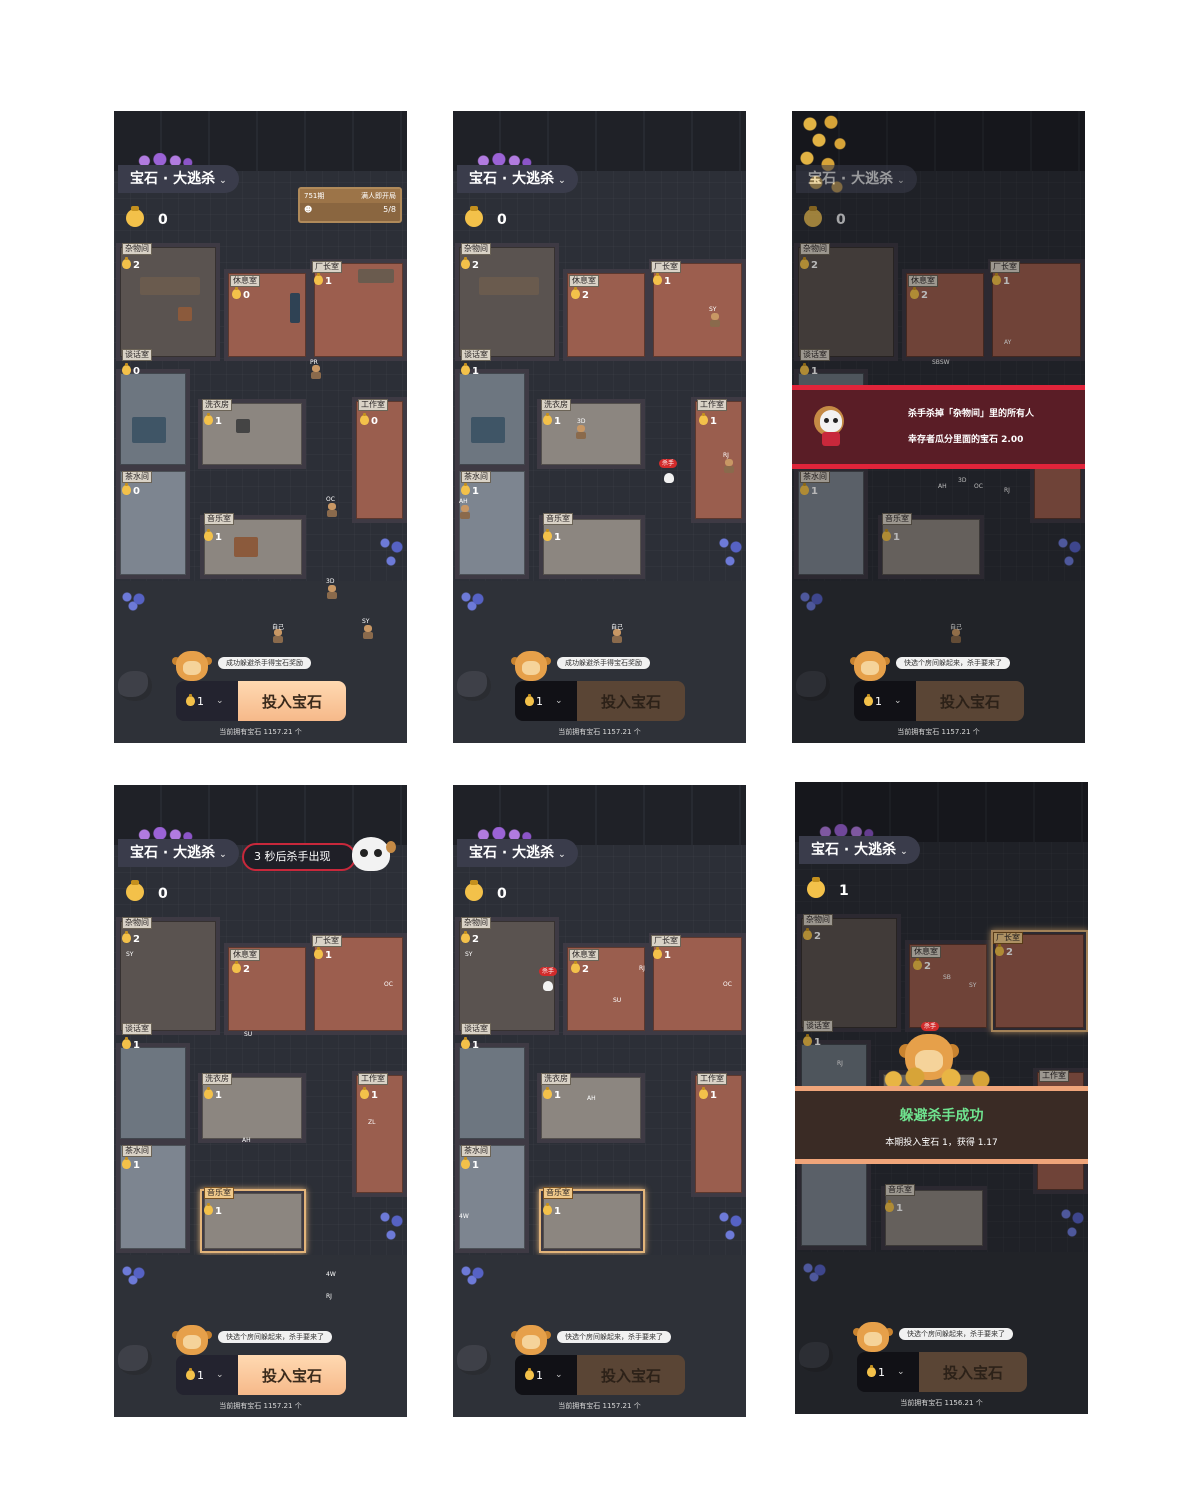 This screenshot has height=1510, width=1200. What do you see at coordinates (873, 1337) in the screenshot?
I see `monkey-avatar-icon` at bounding box center [873, 1337].